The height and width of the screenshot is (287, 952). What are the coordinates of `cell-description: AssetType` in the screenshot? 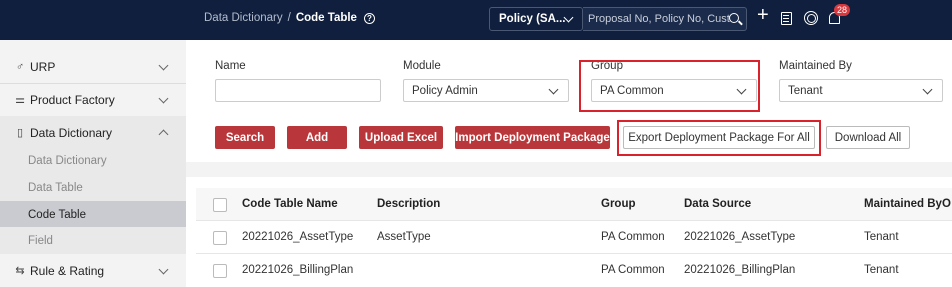 It's located at (404, 237).